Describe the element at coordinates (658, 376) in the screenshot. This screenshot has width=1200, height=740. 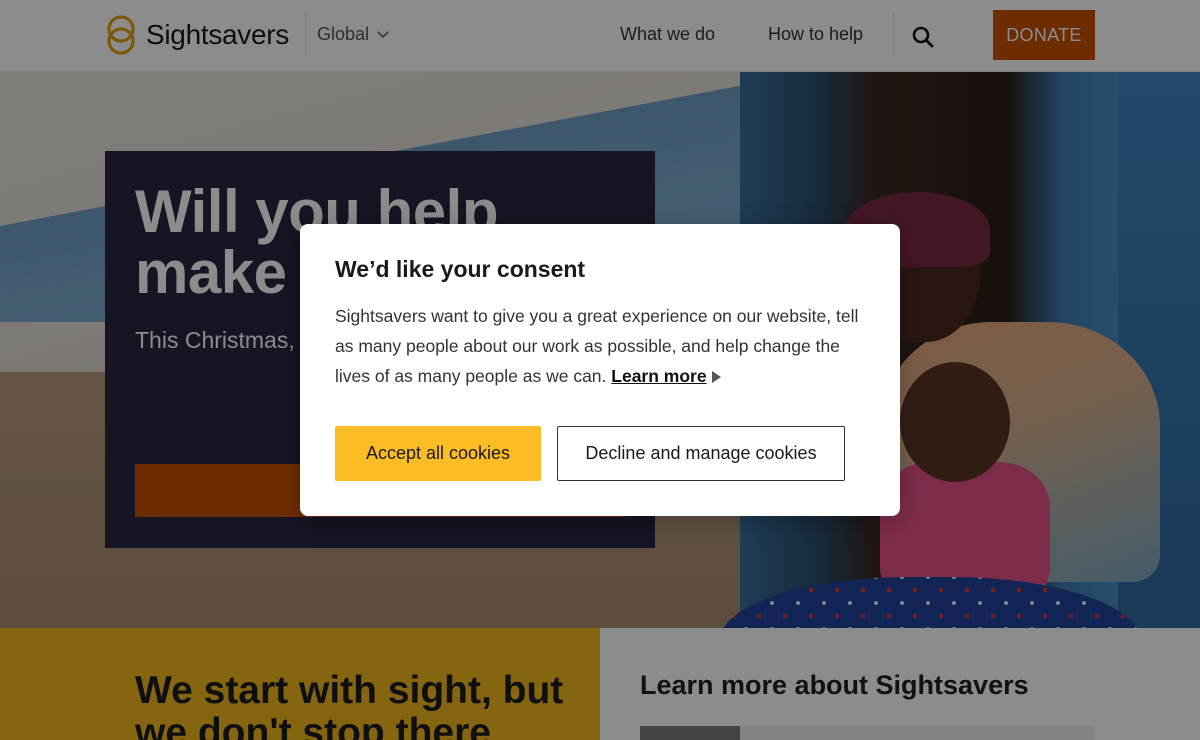
I see `learn-more-link: Learn more` at that location.